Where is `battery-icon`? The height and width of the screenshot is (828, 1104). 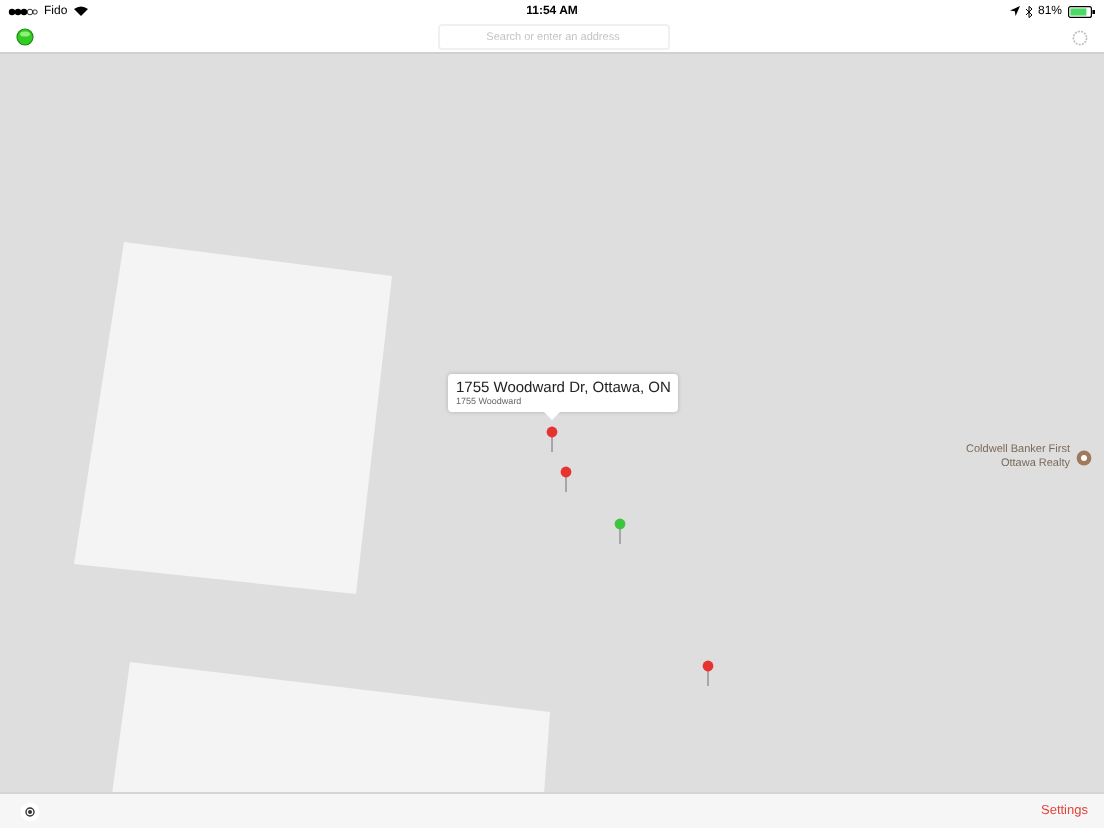 battery-icon is located at coordinates (1082, 11).